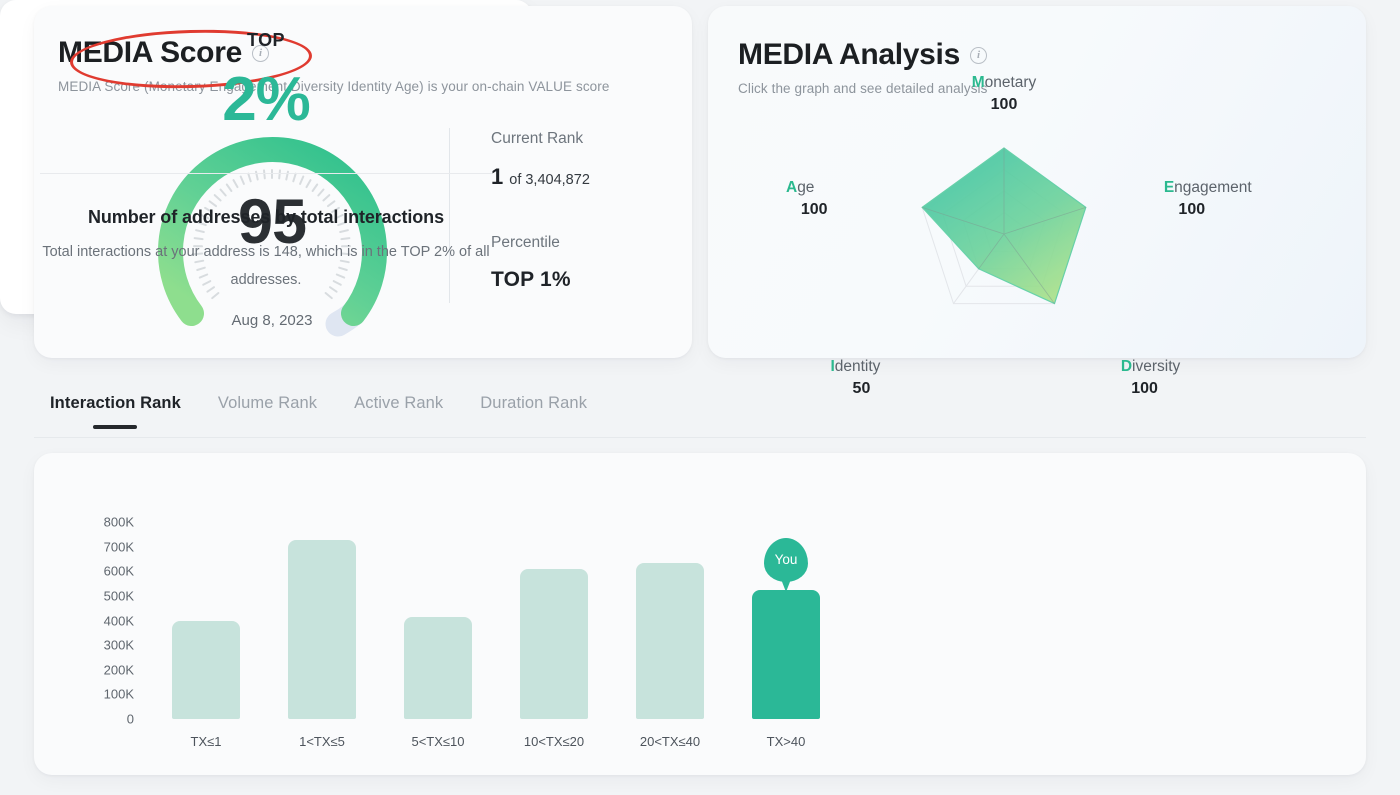 The width and height of the screenshot is (1400, 795). What do you see at coordinates (670, 741) in the screenshot?
I see `bar-category-label: 20<TX≤40` at bounding box center [670, 741].